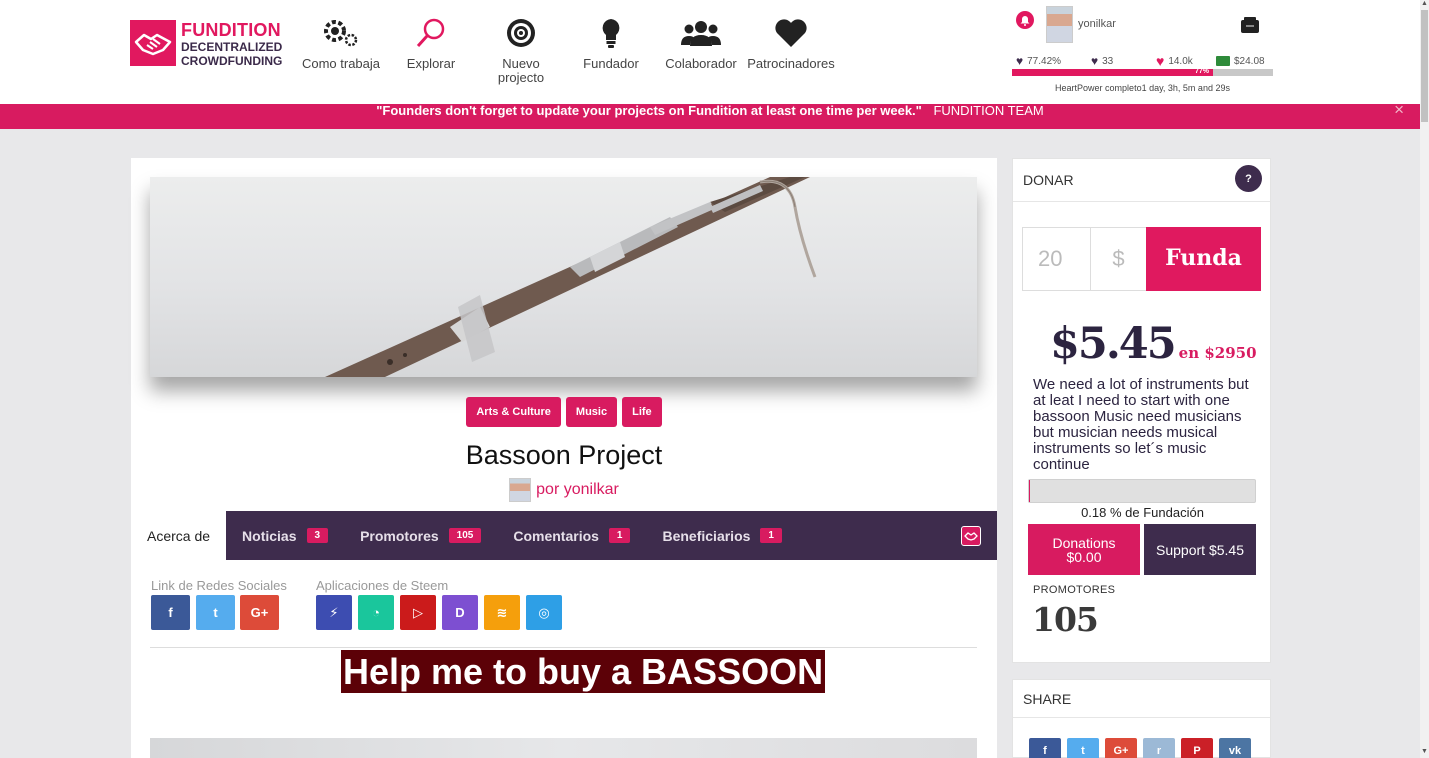  What do you see at coordinates (1083, 748) in the screenshot?
I see `share-twitter-button: t` at bounding box center [1083, 748].